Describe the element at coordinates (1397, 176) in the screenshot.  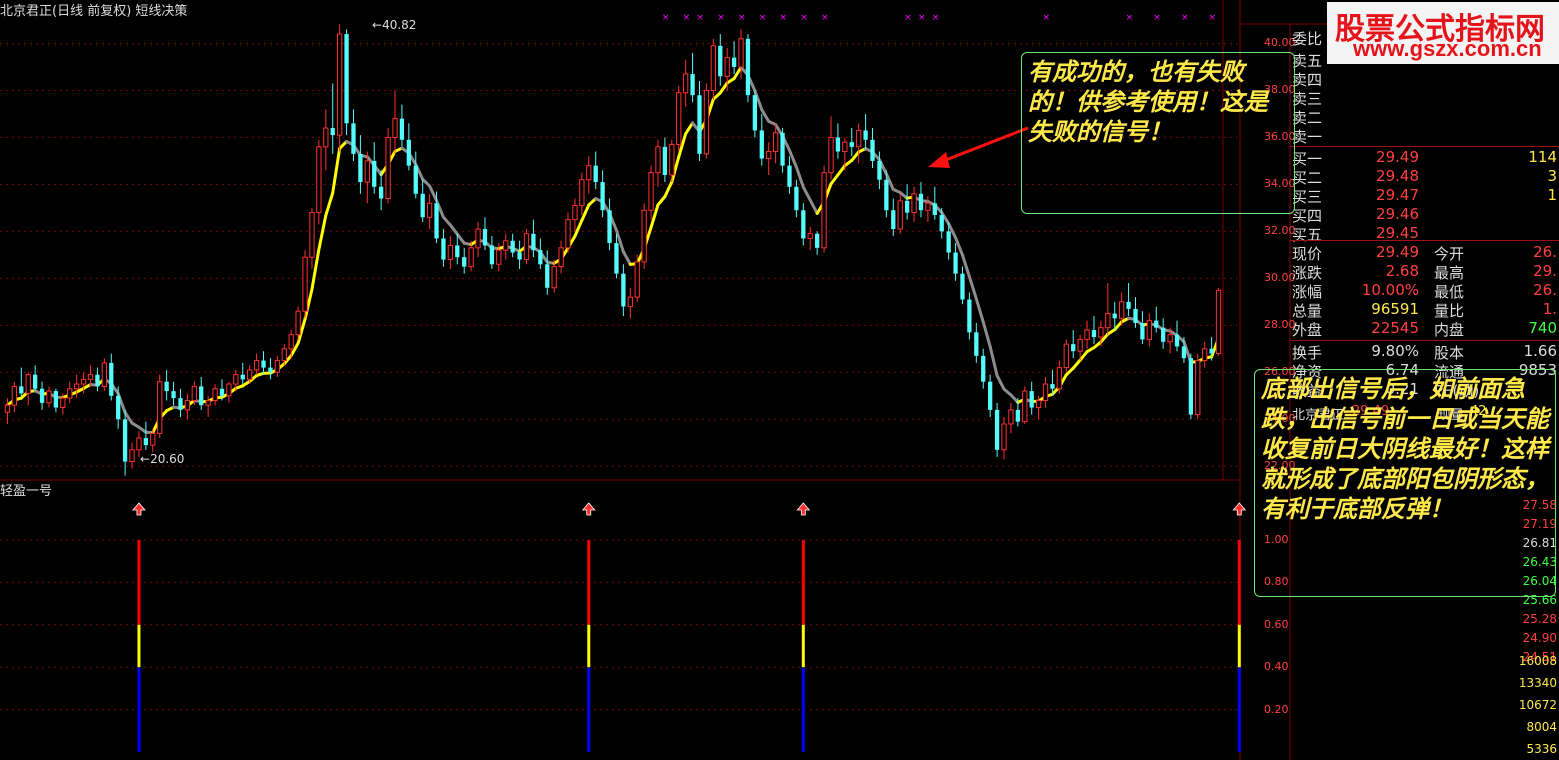
I see `buy-price: 29.48` at that location.